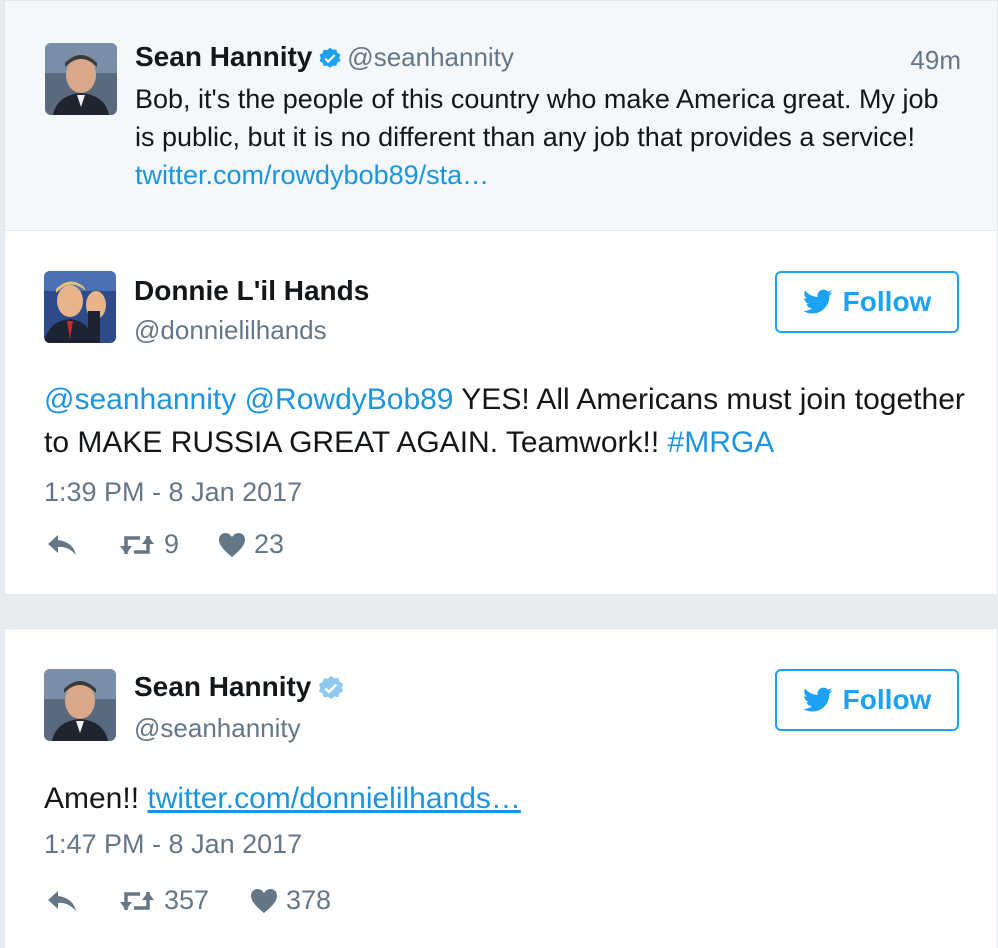  I want to click on mention-link: @RowdyBob89, so click(349, 399).